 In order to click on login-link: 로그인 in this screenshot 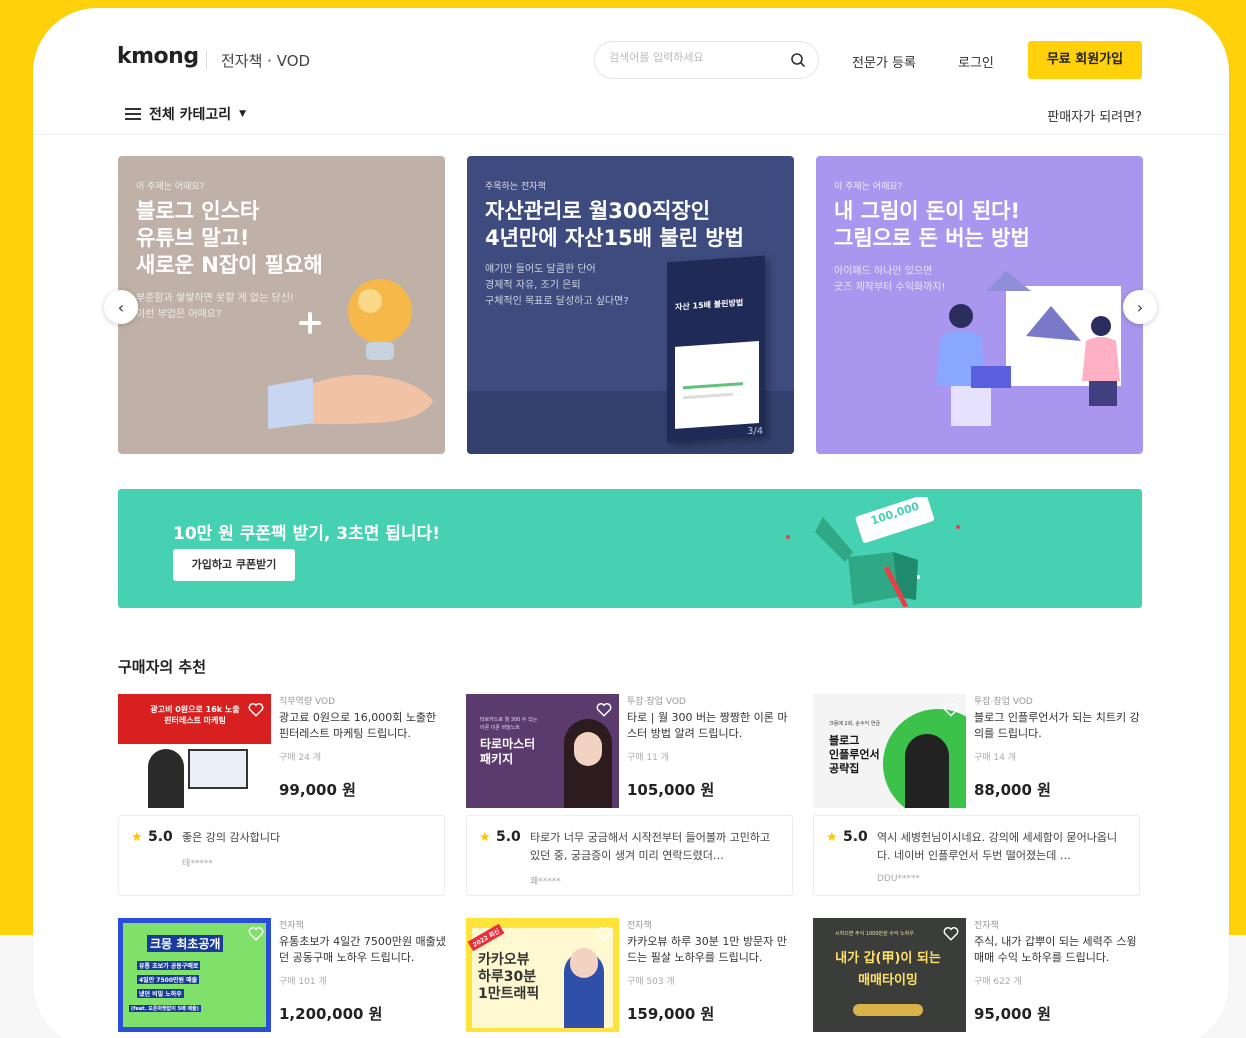, I will do `click(976, 61)`.